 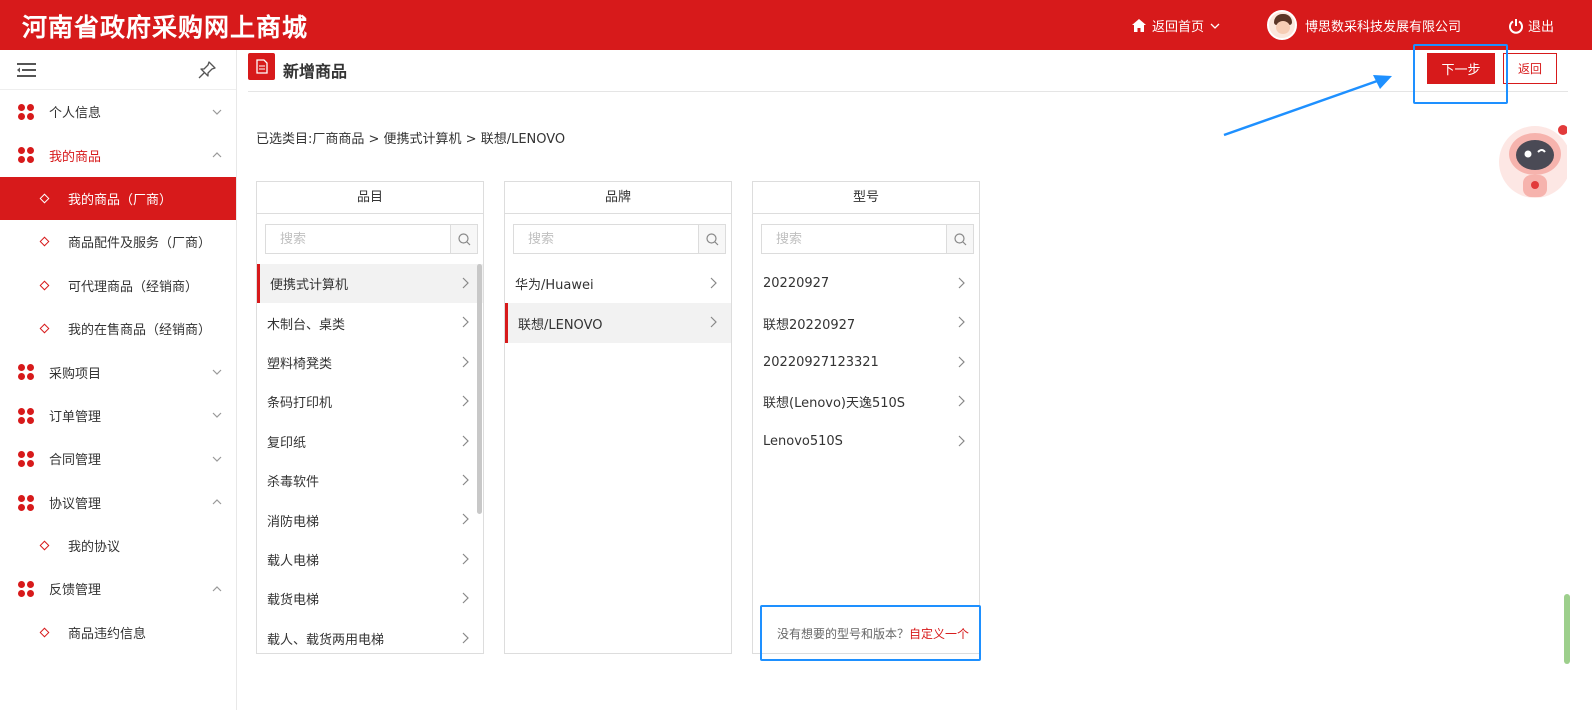 What do you see at coordinates (1139, 25) in the screenshot?
I see `home-icon` at bounding box center [1139, 25].